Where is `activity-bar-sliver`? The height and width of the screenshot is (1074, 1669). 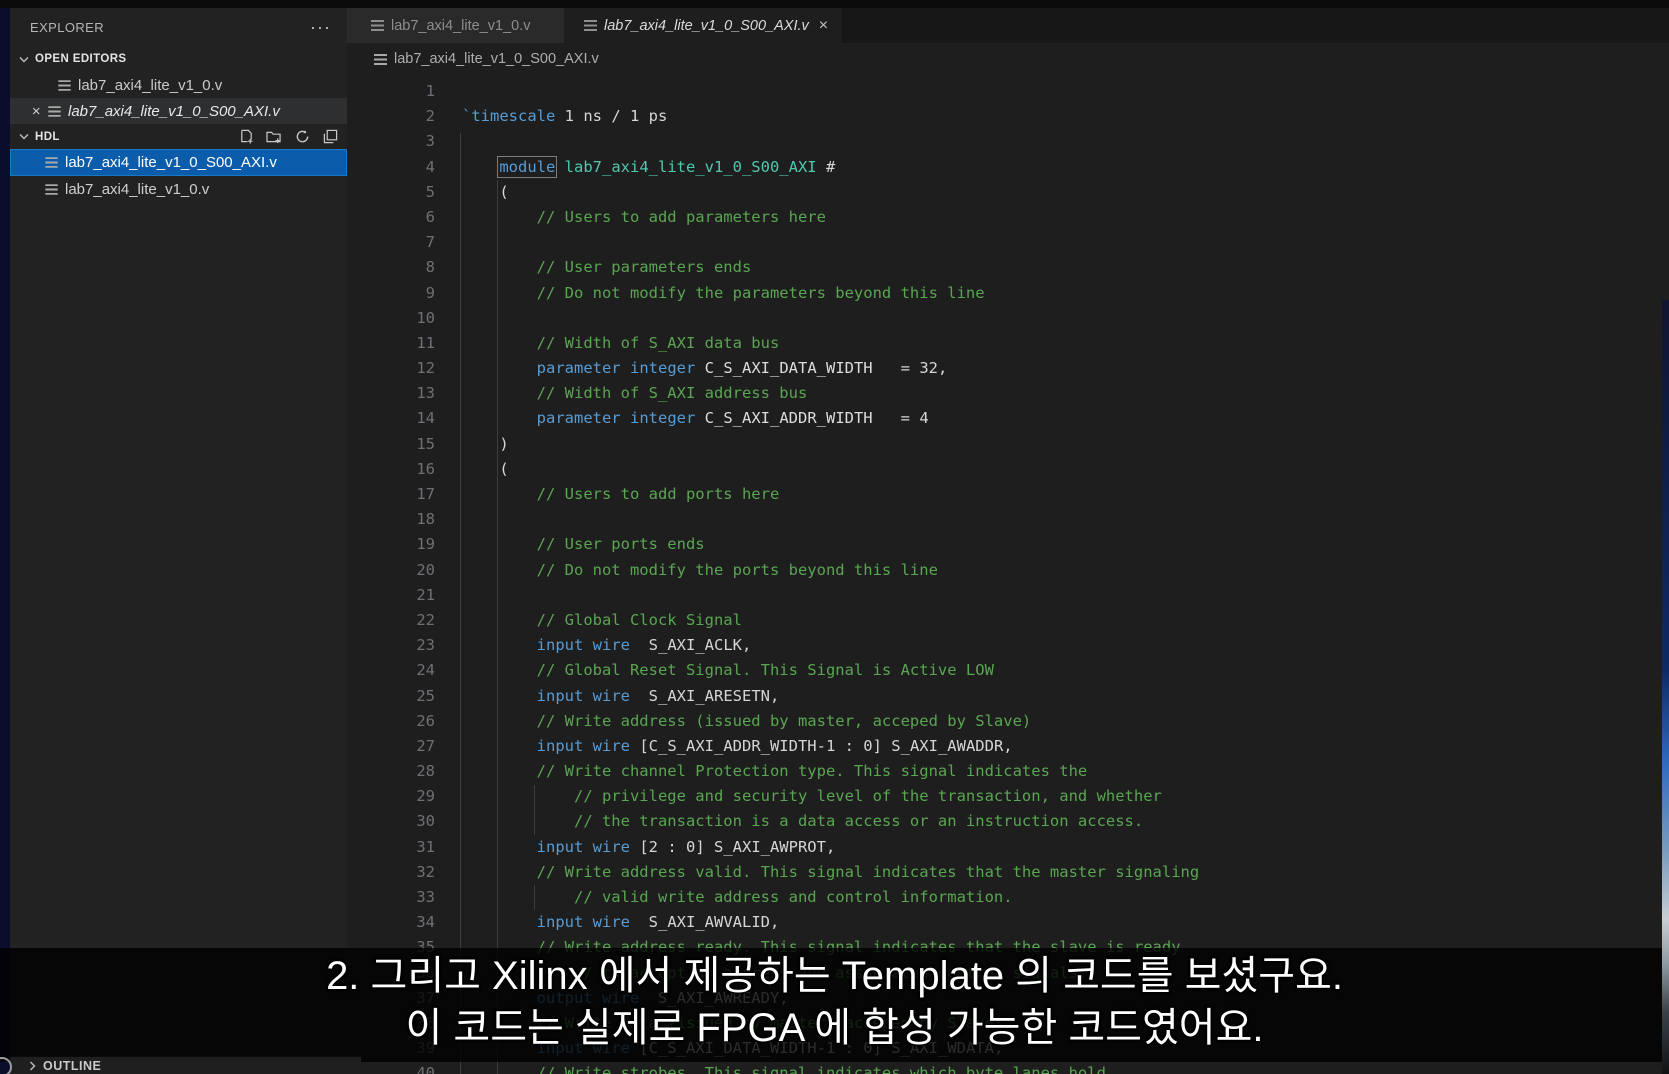 activity-bar-sliver is located at coordinates (5, 541).